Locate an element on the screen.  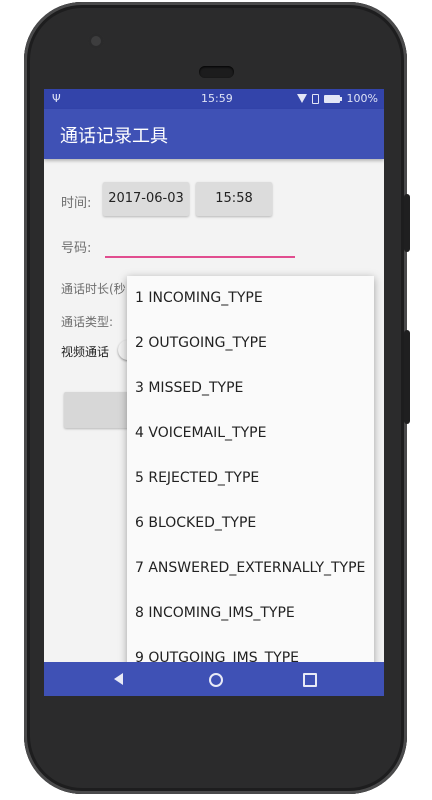
home-icon is located at coordinates (216, 680).